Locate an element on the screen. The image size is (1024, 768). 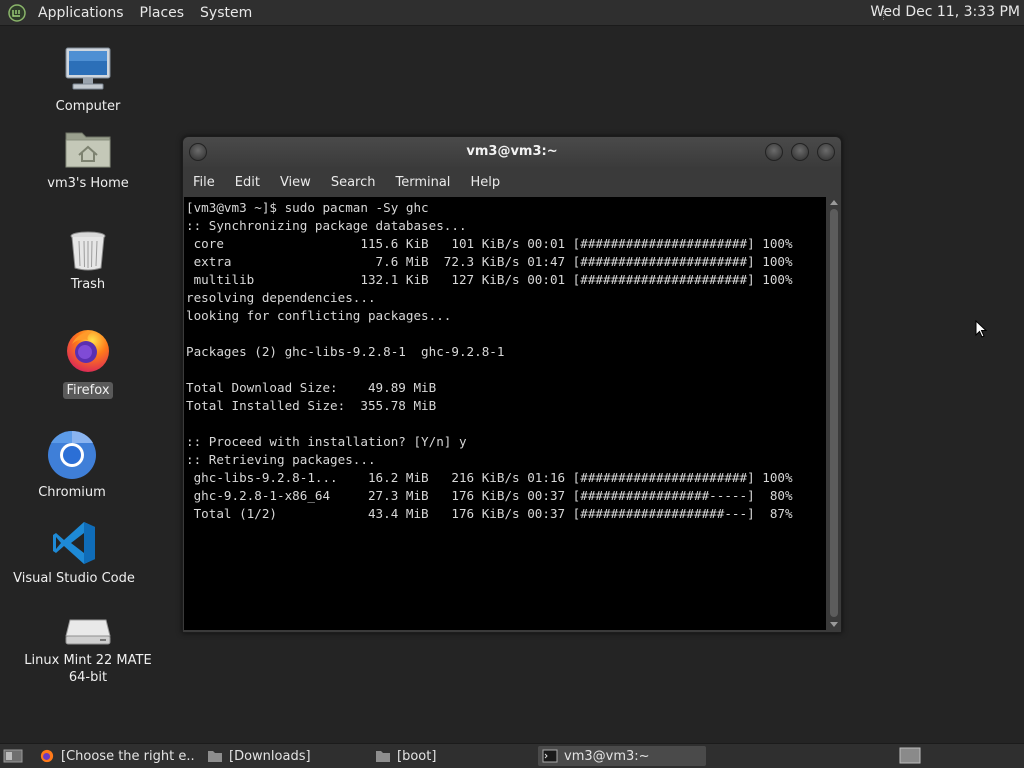
window-title: vm3@vm3:~ is located at coordinates (512, 151).